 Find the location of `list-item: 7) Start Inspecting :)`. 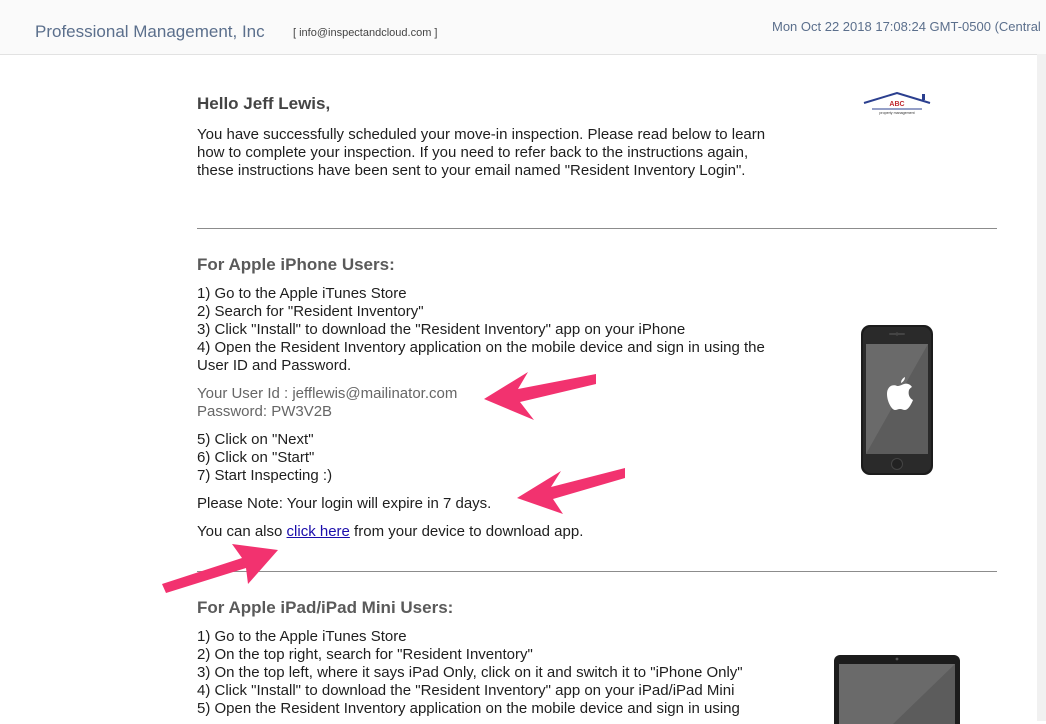

list-item: 7) Start Inspecting :) is located at coordinates (265, 475).